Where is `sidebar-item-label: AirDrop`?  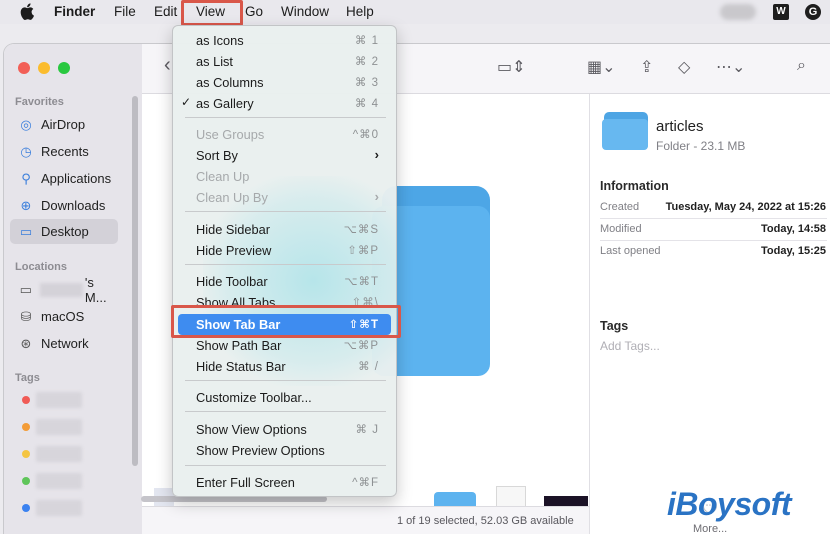 sidebar-item-label: AirDrop is located at coordinates (63, 124).